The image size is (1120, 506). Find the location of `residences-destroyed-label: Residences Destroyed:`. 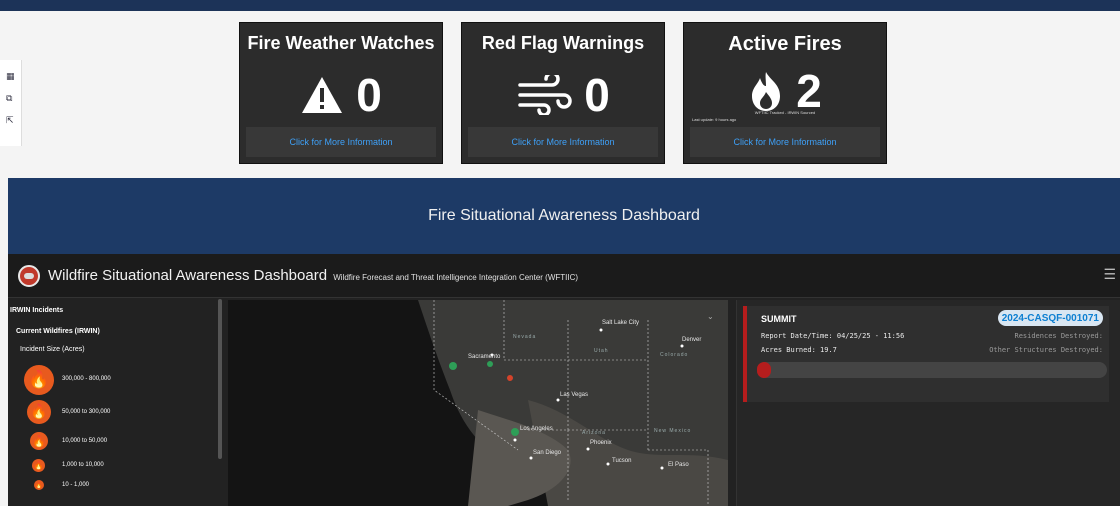

residences-destroyed-label: Residences Destroyed: is located at coordinates (1058, 336).